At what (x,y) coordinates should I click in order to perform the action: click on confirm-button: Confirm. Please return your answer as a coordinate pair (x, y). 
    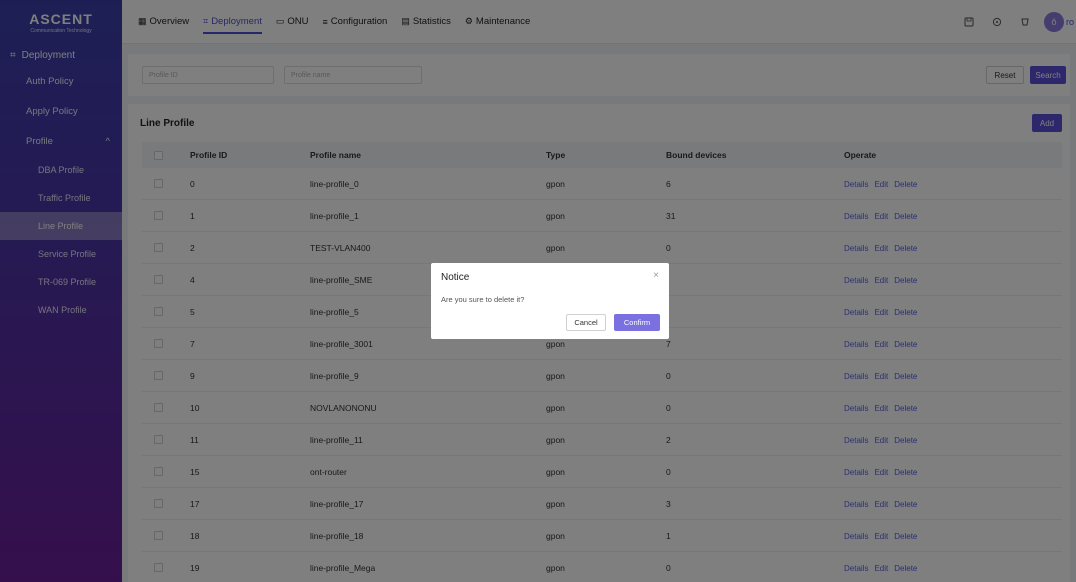
    Looking at the image, I should click on (637, 322).